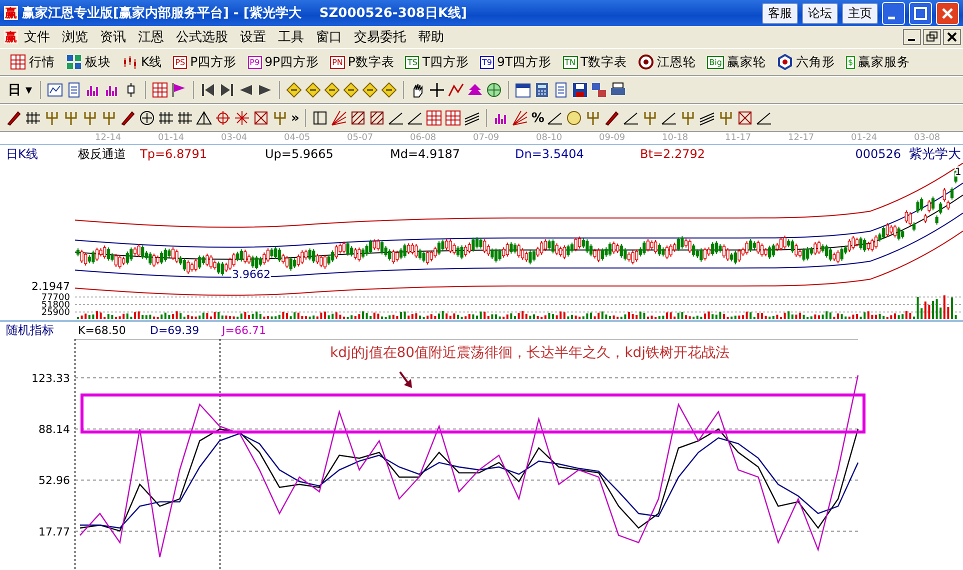  What do you see at coordinates (494, 90) in the screenshot?
I see `globe-icon` at bounding box center [494, 90].